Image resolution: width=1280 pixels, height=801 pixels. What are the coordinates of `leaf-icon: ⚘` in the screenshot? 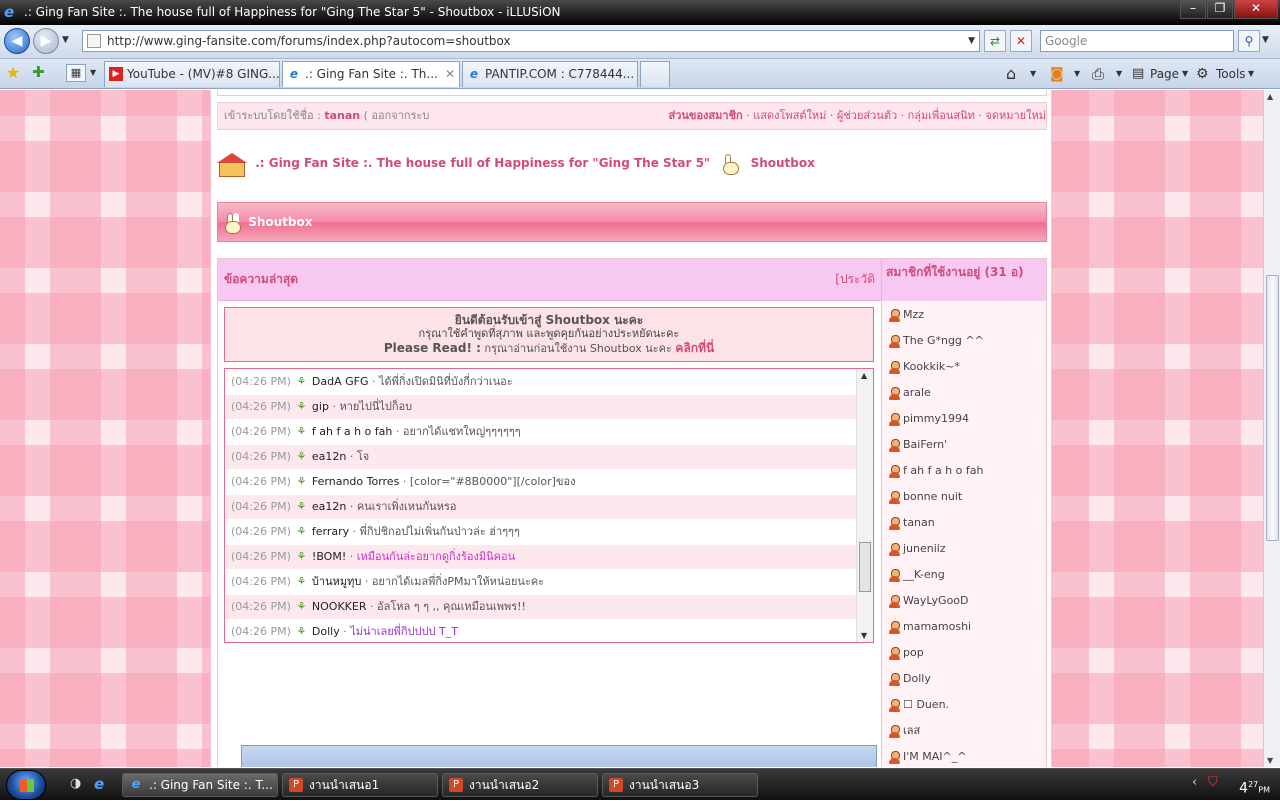 It's located at (301, 606).